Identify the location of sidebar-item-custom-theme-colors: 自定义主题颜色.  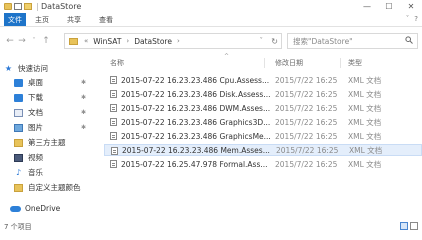
(53, 187).